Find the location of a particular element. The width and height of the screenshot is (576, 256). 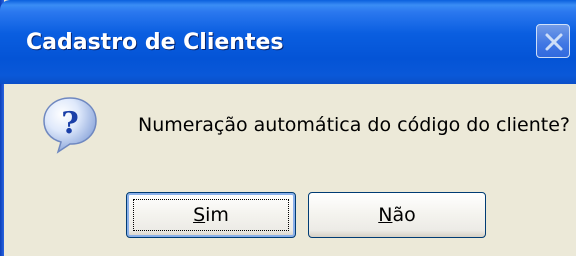

window-title: Cadastro de Clientes is located at coordinates (155, 42).